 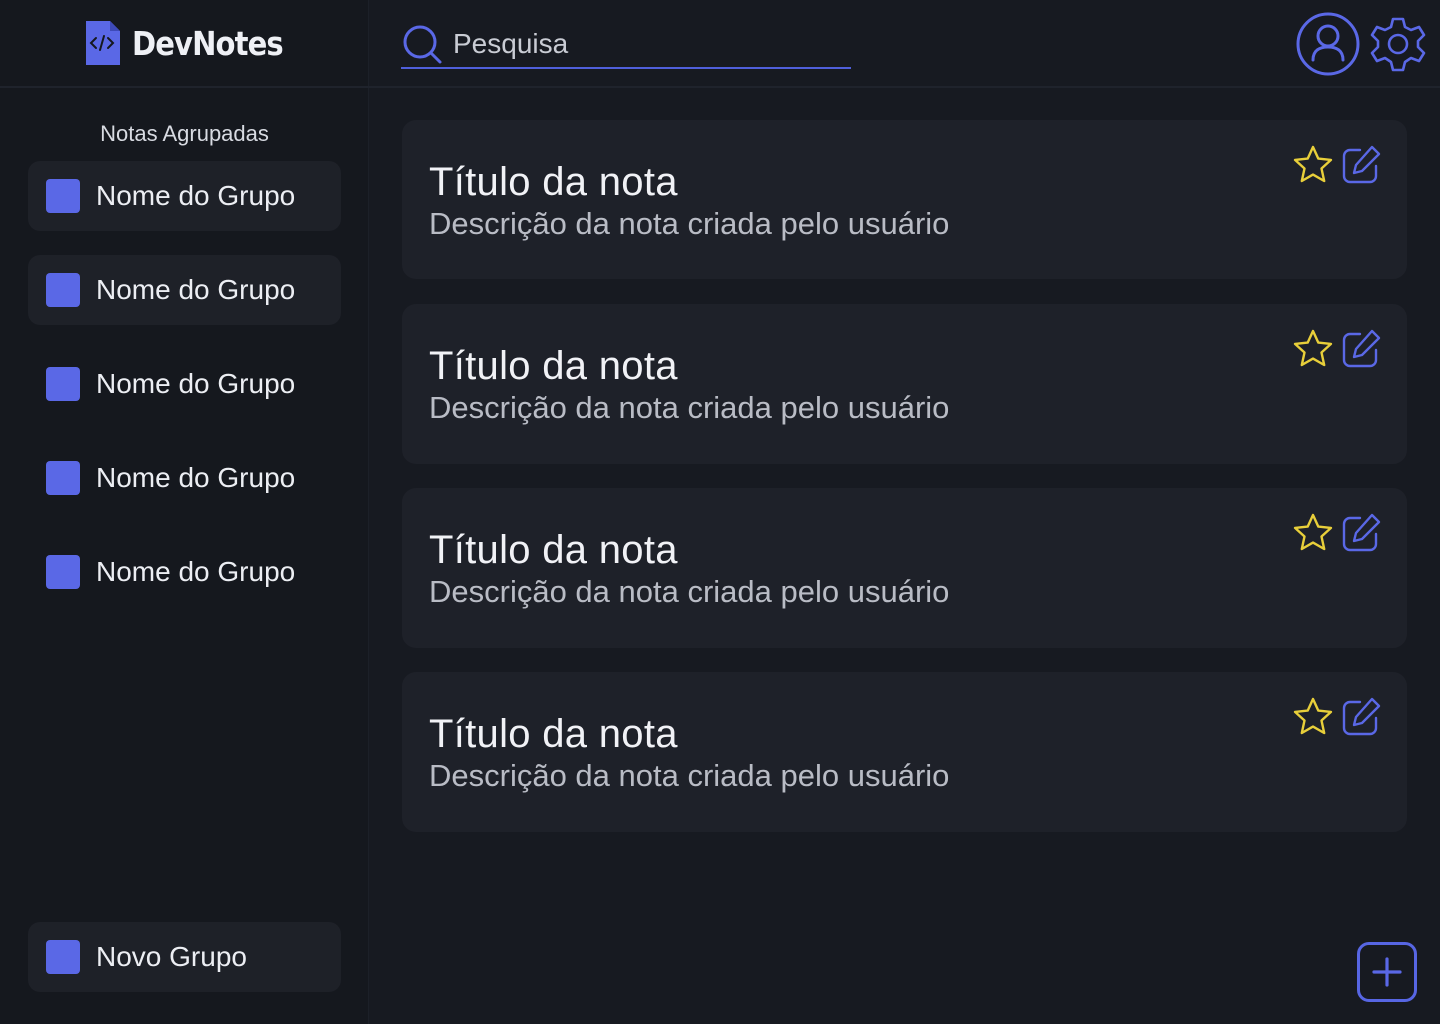 What do you see at coordinates (208, 43) in the screenshot?
I see `app-name: DevNotes` at bounding box center [208, 43].